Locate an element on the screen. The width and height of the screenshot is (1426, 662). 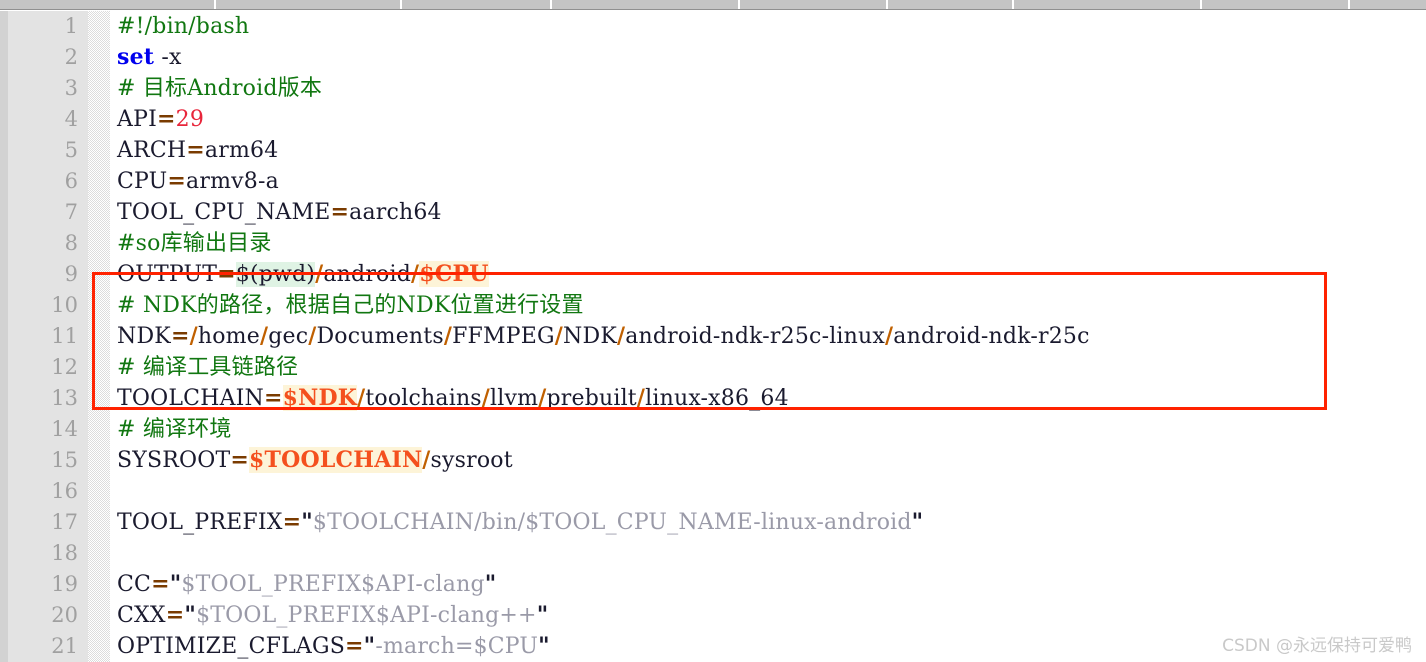
line-number: 18 is located at coordinates (64, 553).